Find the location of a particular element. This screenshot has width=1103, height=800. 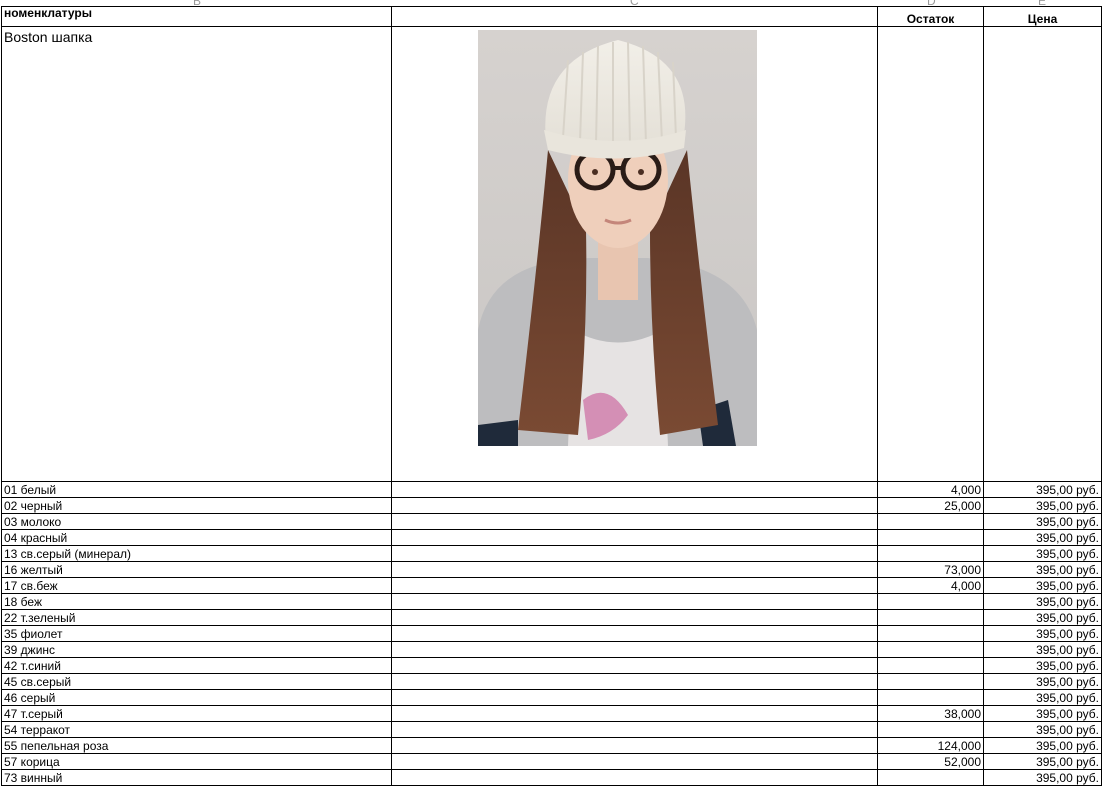

cell-variant-name: 22 т.зеленый is located at coordinates (196, 617).